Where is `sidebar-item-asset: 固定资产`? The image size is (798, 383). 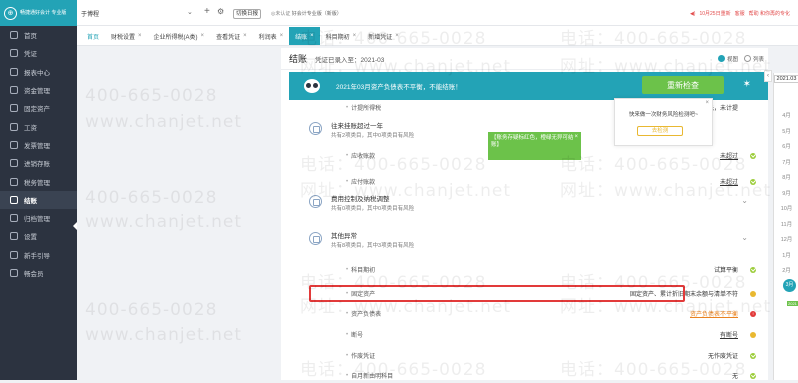
sidebar-item-asset: 固定资产 is located at coordinates (38, 108).